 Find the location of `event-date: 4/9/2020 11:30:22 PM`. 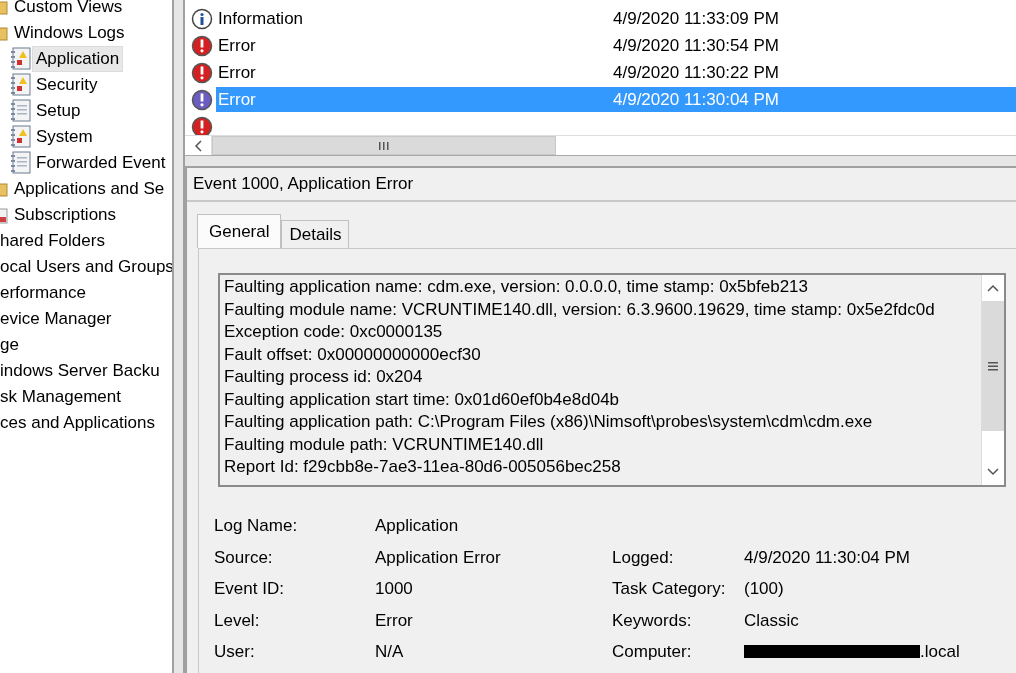

event-date: 4/9/2020 11:30:22 PM is located at coordinates (814, 72).